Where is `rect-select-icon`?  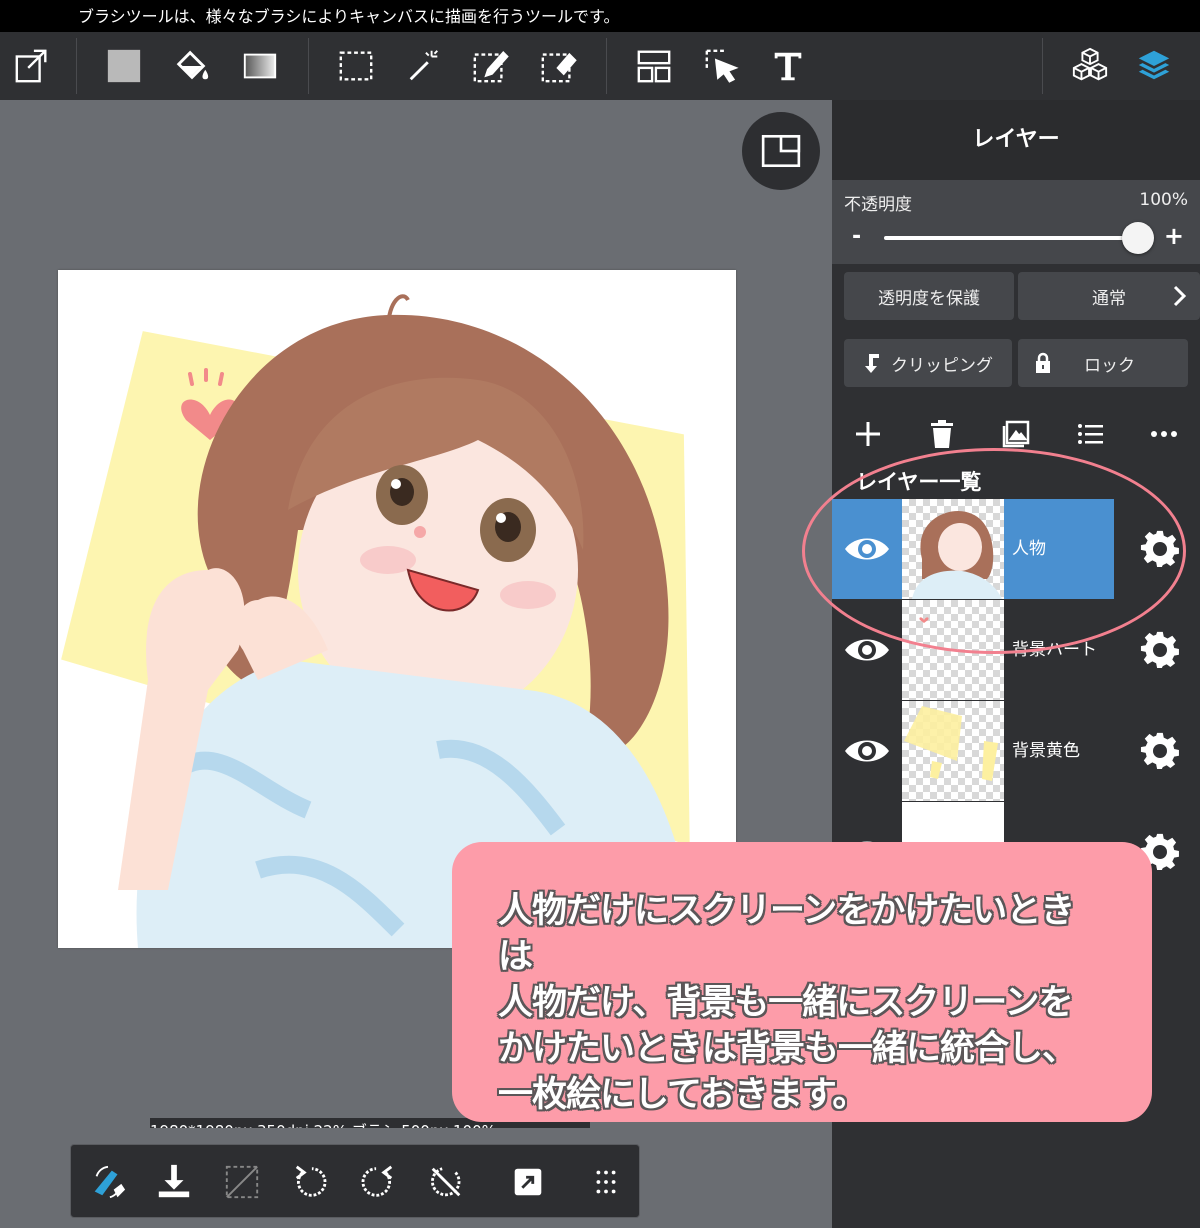 rect-select-icon is located at coordinates (356, 66).